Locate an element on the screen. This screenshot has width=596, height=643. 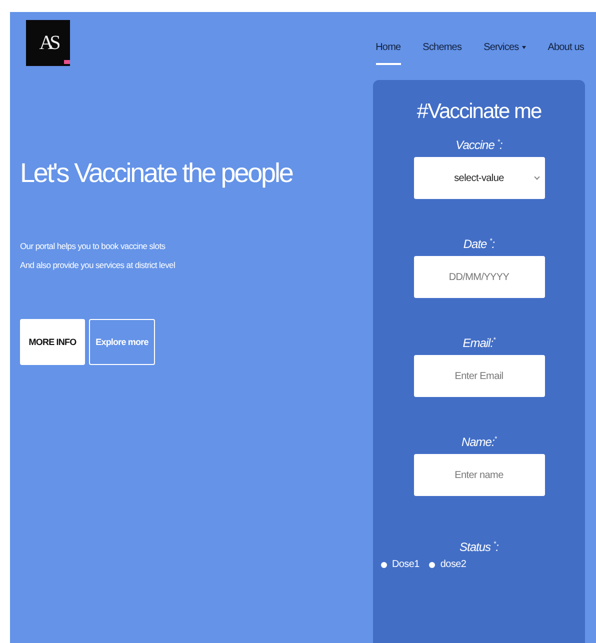
field-label: Email:$^{*}$ is located at coordinates (479, 343).